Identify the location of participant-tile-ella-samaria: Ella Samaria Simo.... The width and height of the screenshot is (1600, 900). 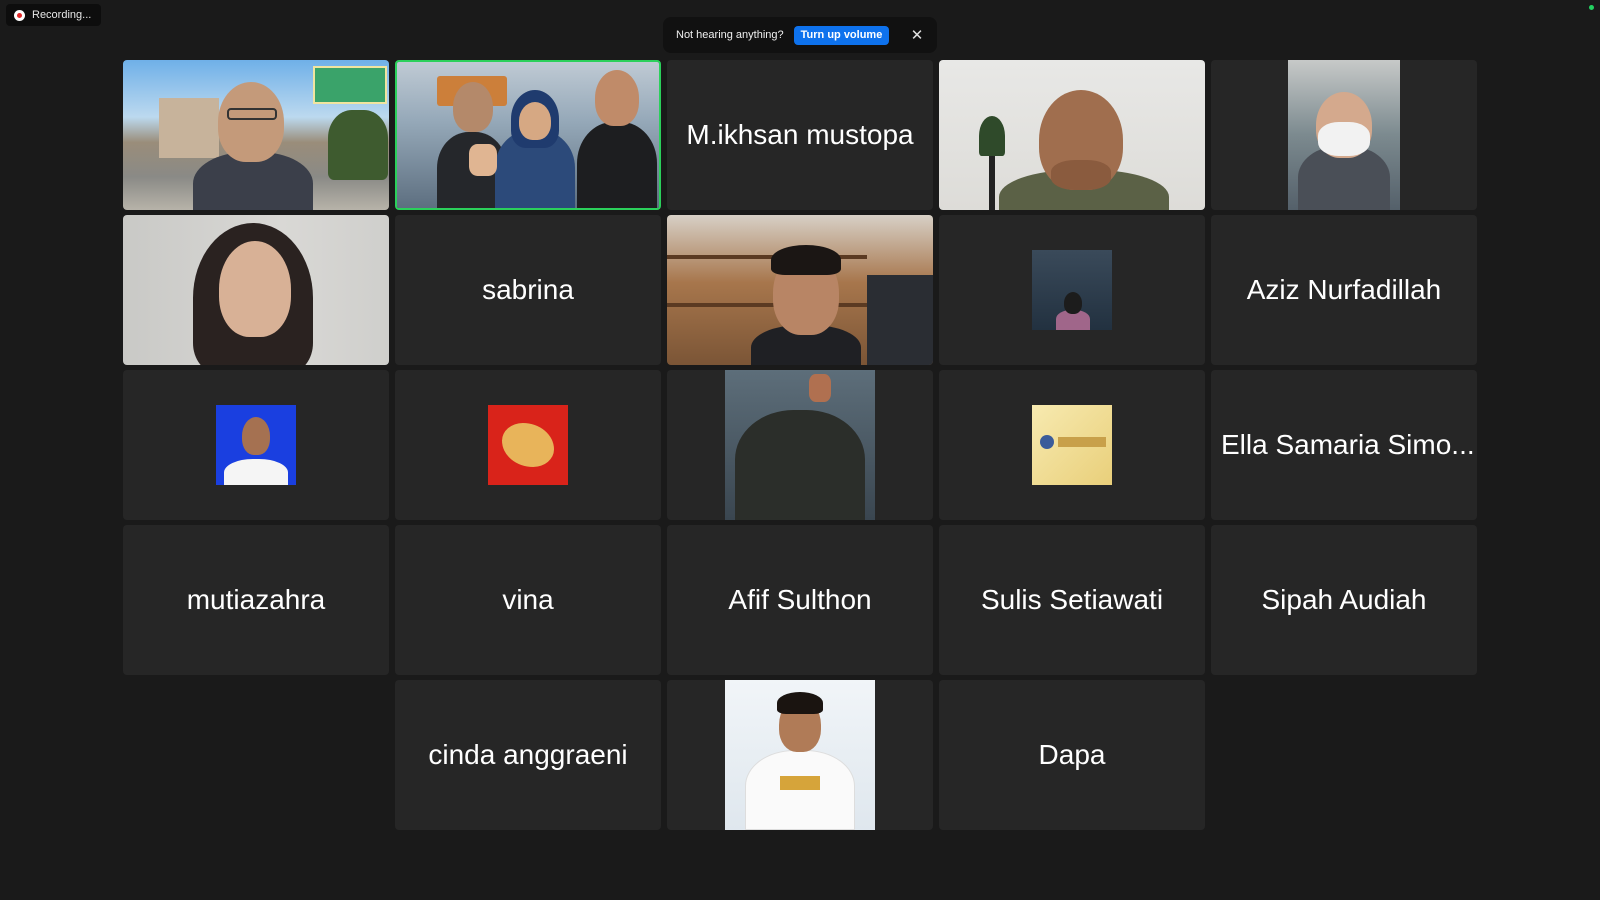
(1344, 445).